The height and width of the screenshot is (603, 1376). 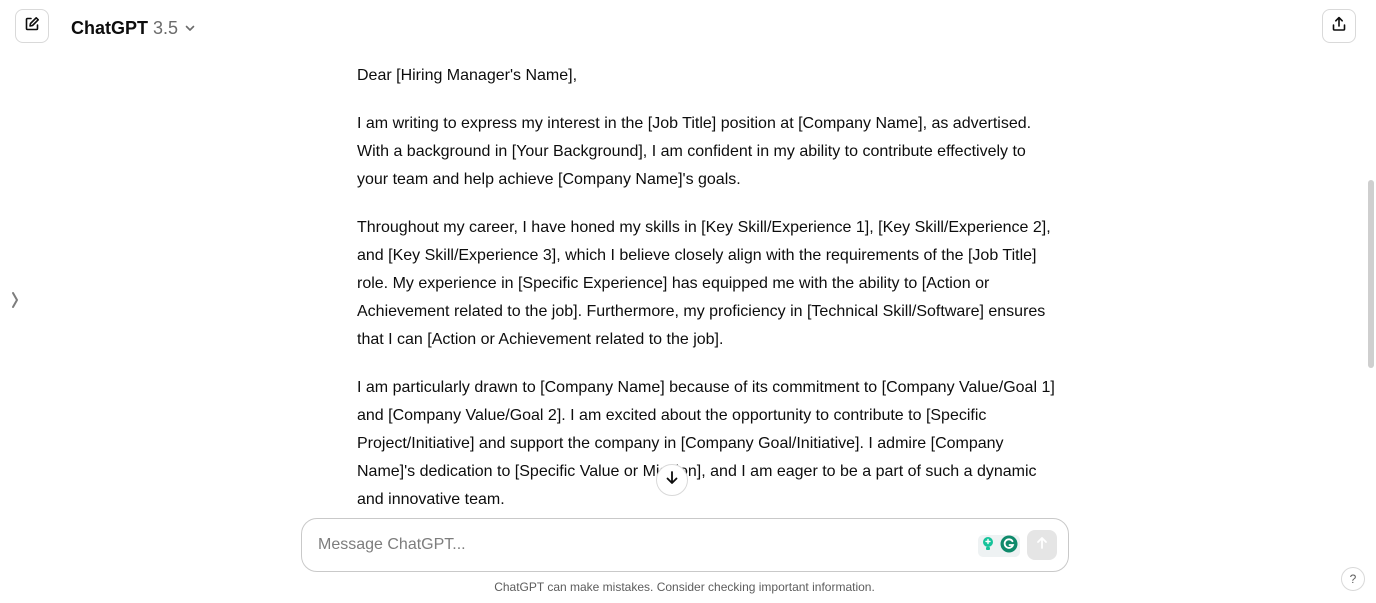 I want to click on share-button, so click(x=1339, y=26).